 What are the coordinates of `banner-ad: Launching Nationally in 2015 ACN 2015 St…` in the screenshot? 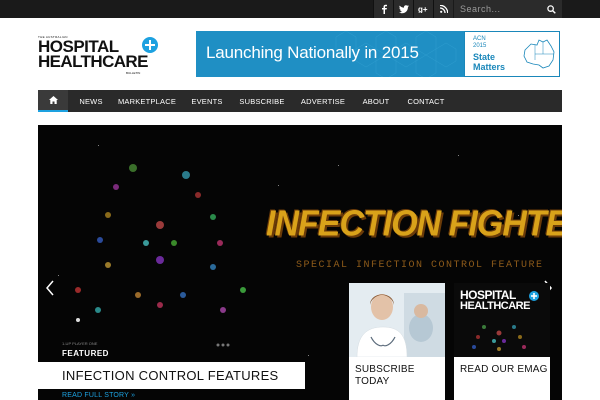 It's located at (378, 54).